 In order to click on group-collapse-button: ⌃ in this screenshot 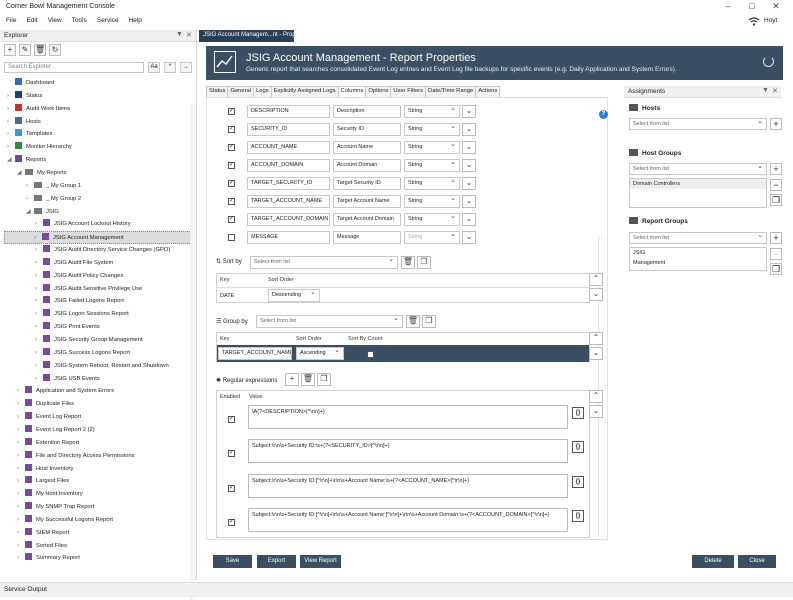, I will do `click(596, 338)`.